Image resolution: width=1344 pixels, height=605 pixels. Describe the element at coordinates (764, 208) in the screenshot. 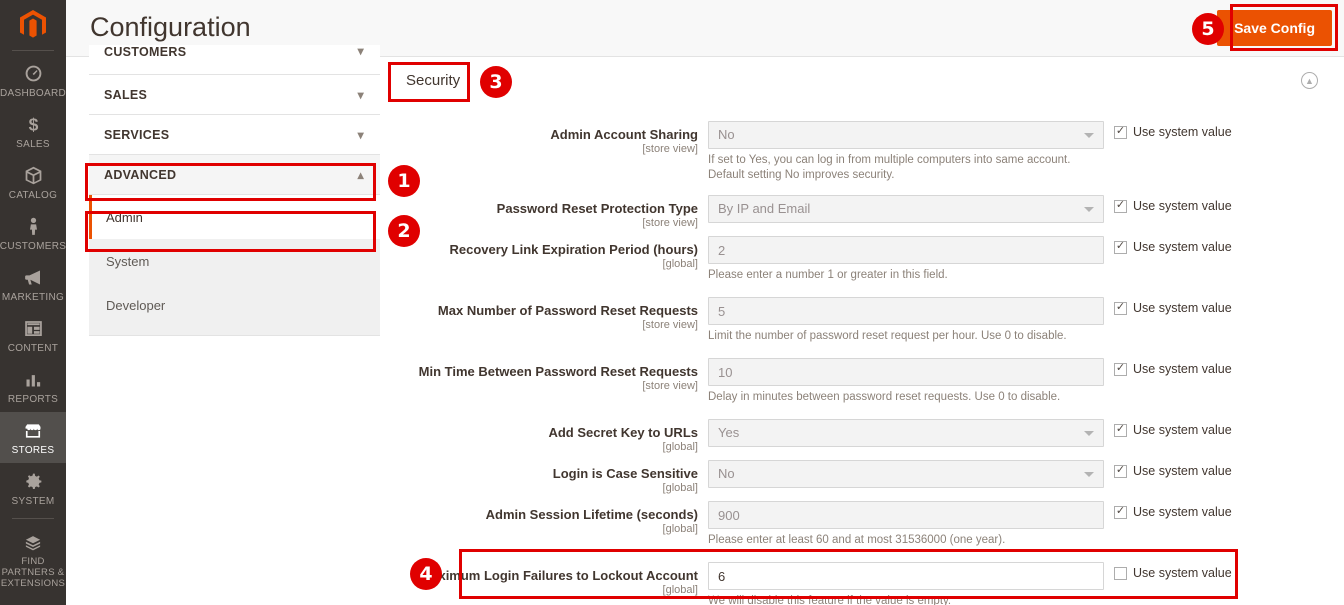

I see `field-select-value: By IP and Email` at that location.